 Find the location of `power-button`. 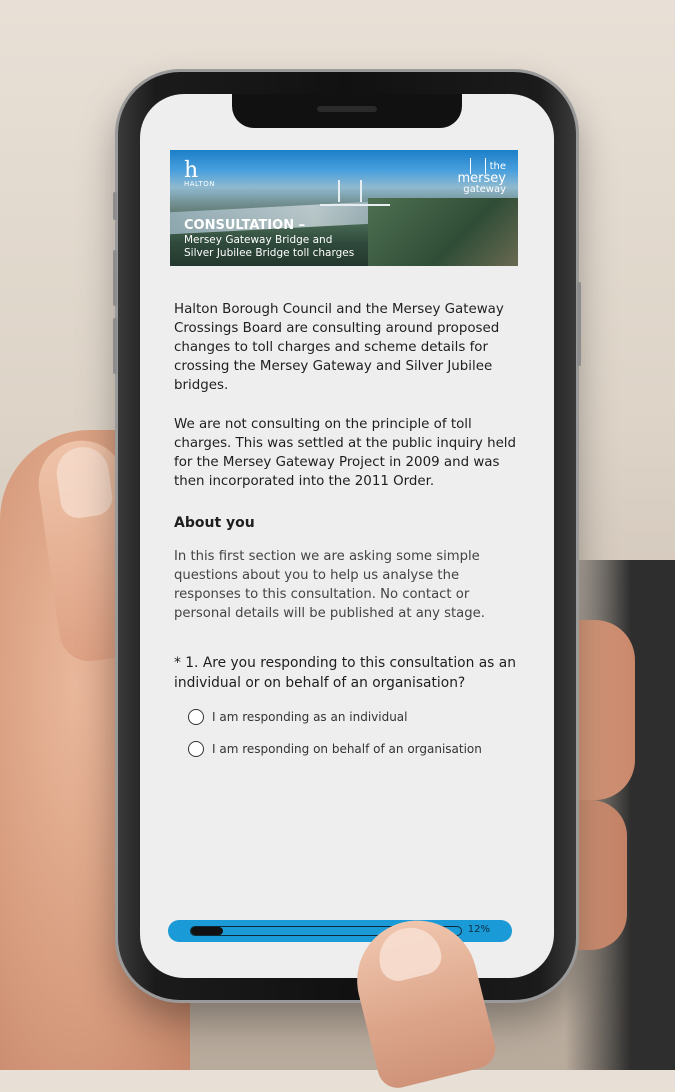

power-button is located at coordinates (579, 324).